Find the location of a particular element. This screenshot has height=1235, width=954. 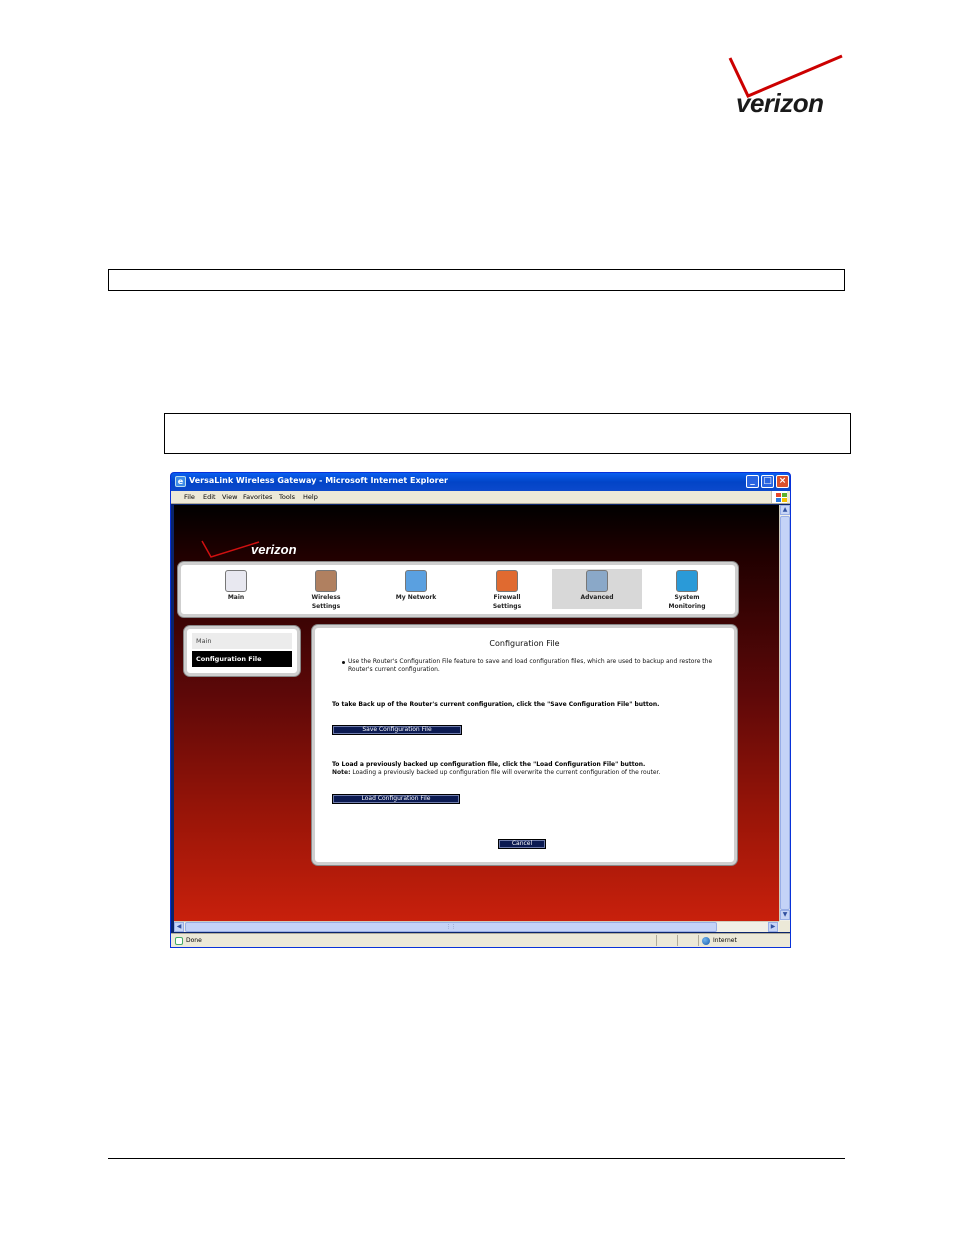

ie-icon: e is located at coordinates (180, 481).